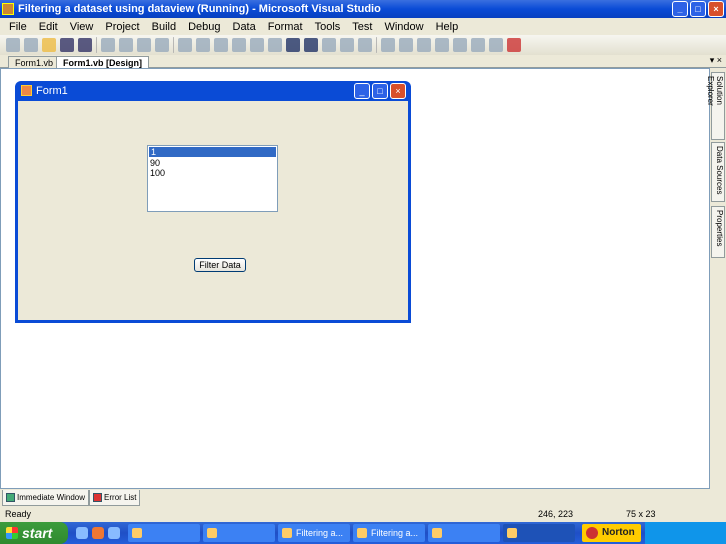 The width and height of the screenshot is (726, 544). I want to click on copy-icon, so click(126, 45).